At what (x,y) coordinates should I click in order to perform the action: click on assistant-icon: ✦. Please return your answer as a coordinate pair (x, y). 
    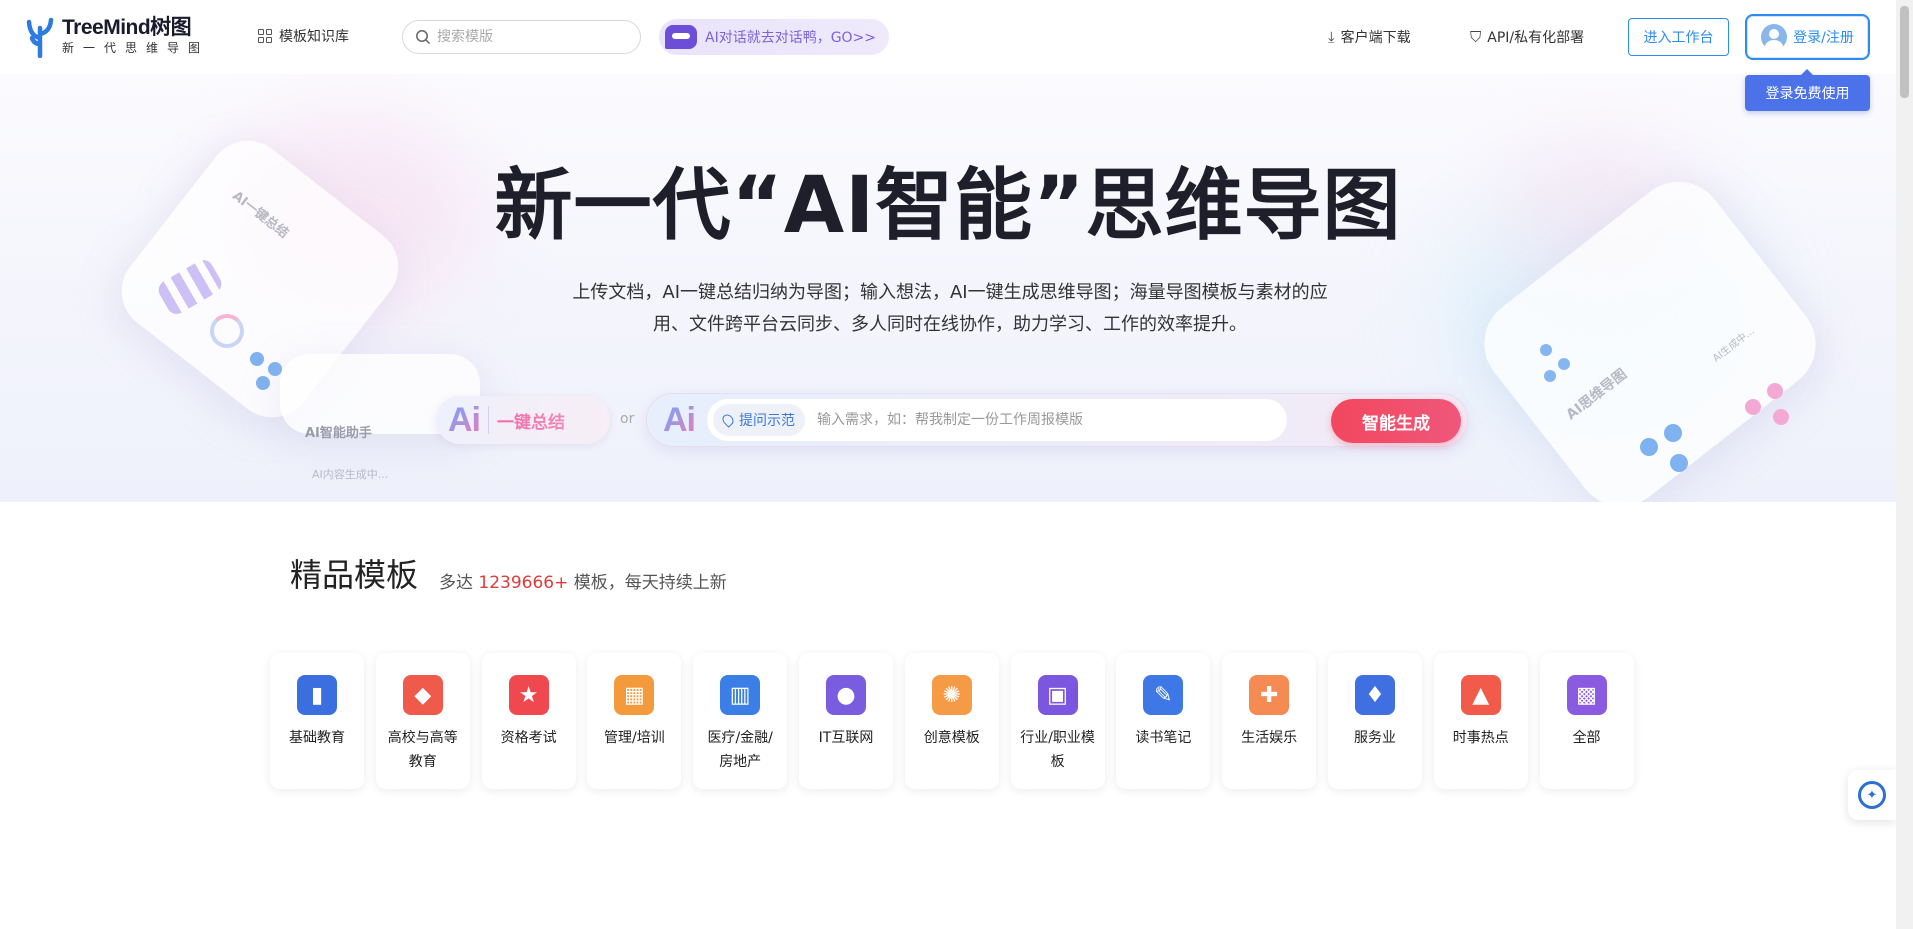
    Looking at the image, I should click on (1872, 795).